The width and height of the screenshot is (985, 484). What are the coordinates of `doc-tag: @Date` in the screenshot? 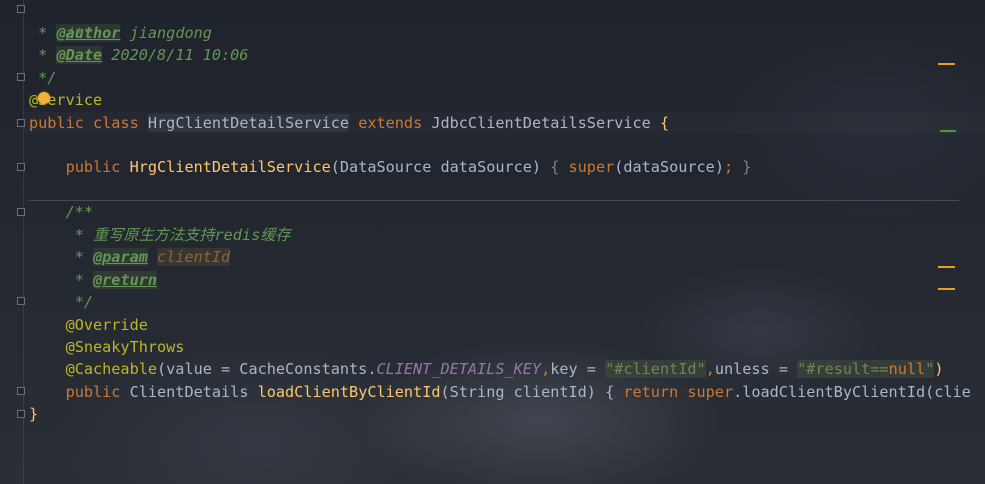 It's located at (79, 55).